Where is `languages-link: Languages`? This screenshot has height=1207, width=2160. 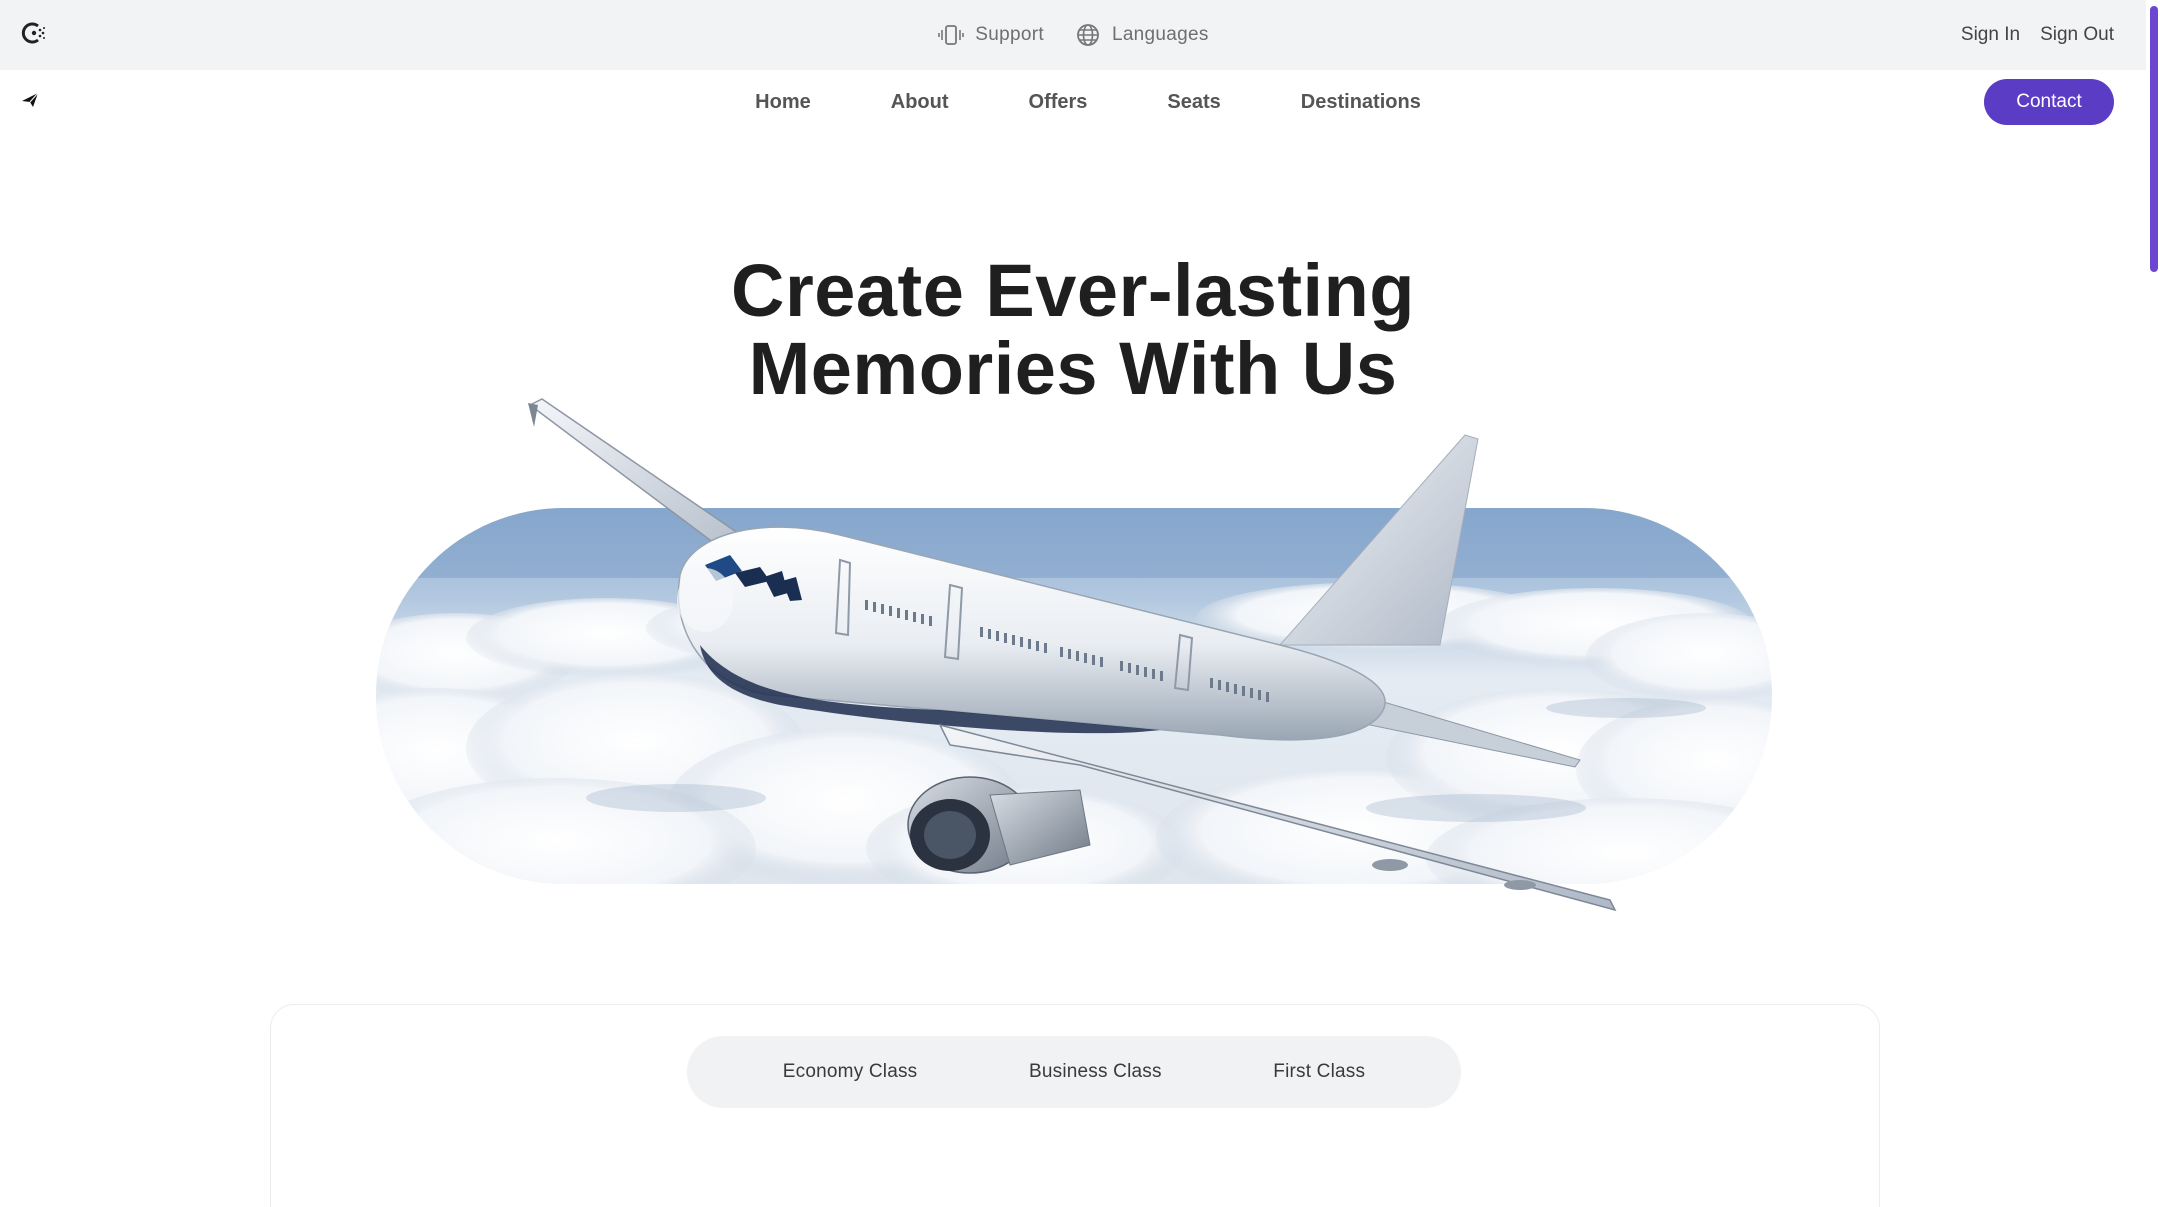
languages-link: Languages is located at coordinates (1141, 35).